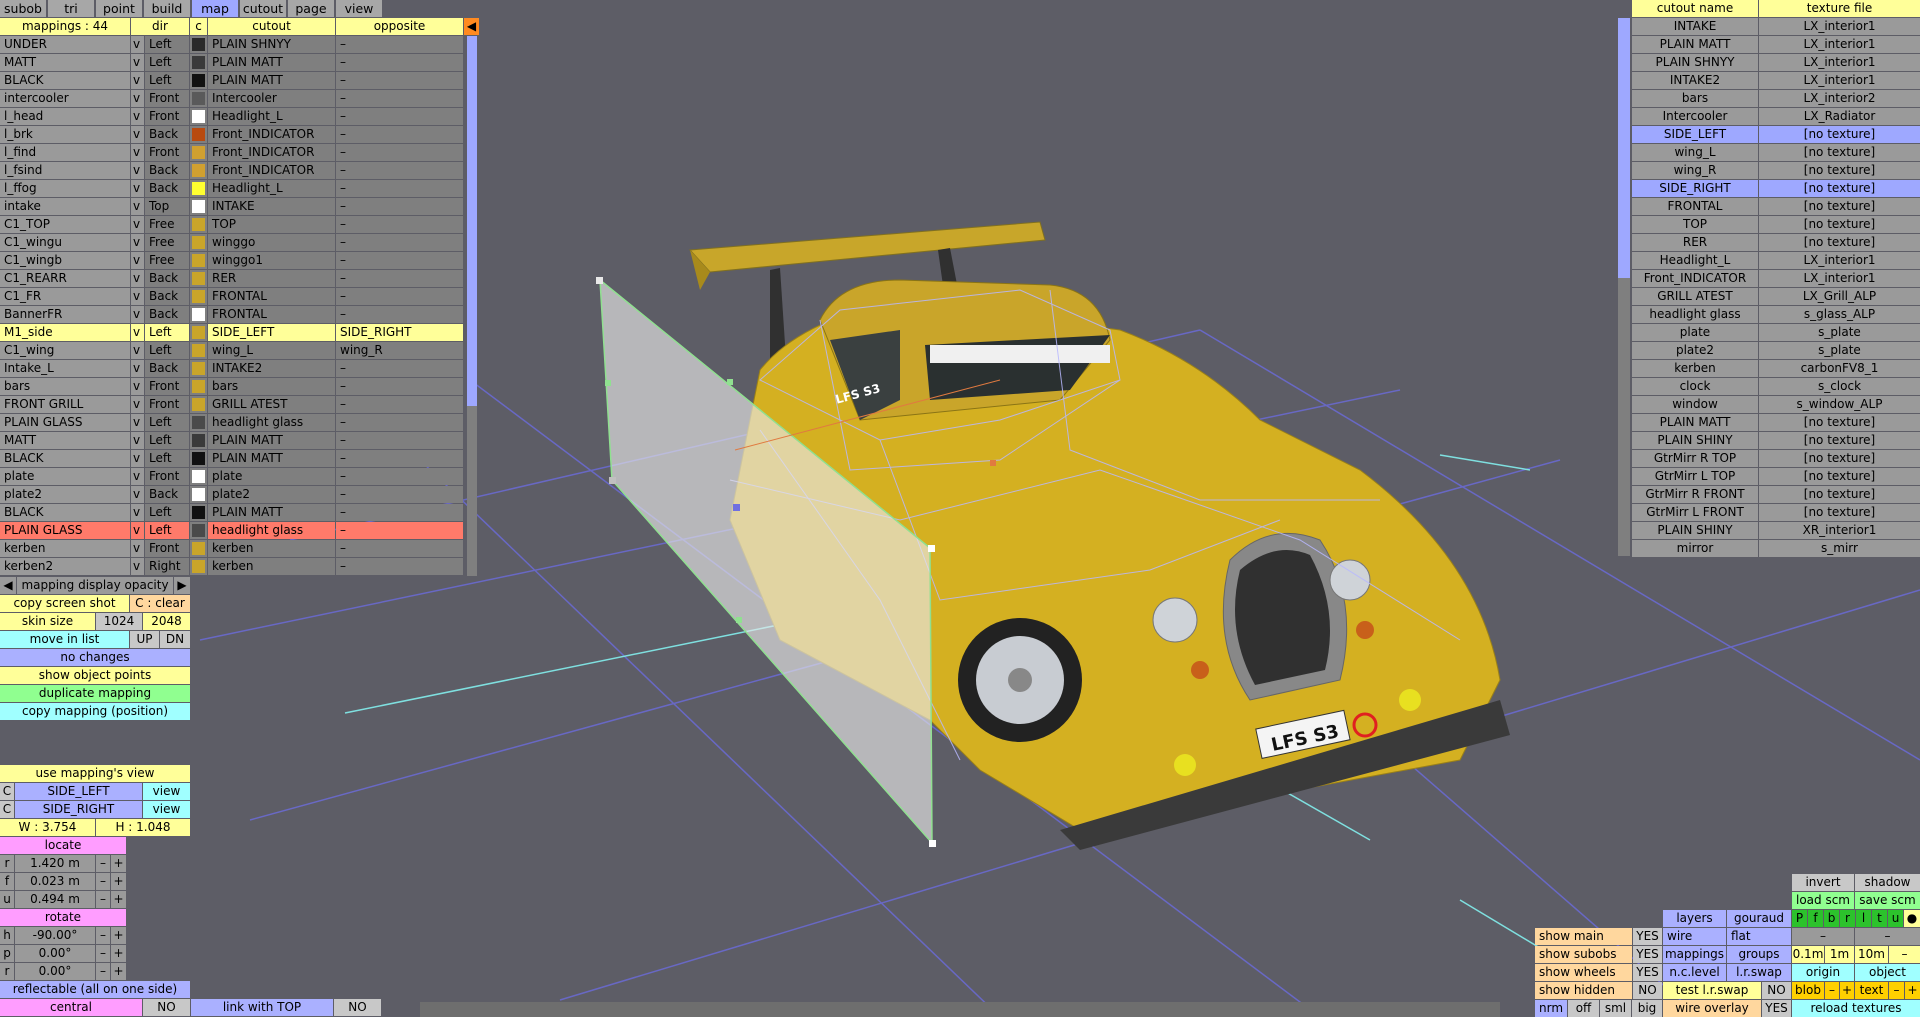 Image resolution: width=1920 pixels, height=1017 pixels. I want to click on skin-size-1024-button: 1024, so click(119, 621).